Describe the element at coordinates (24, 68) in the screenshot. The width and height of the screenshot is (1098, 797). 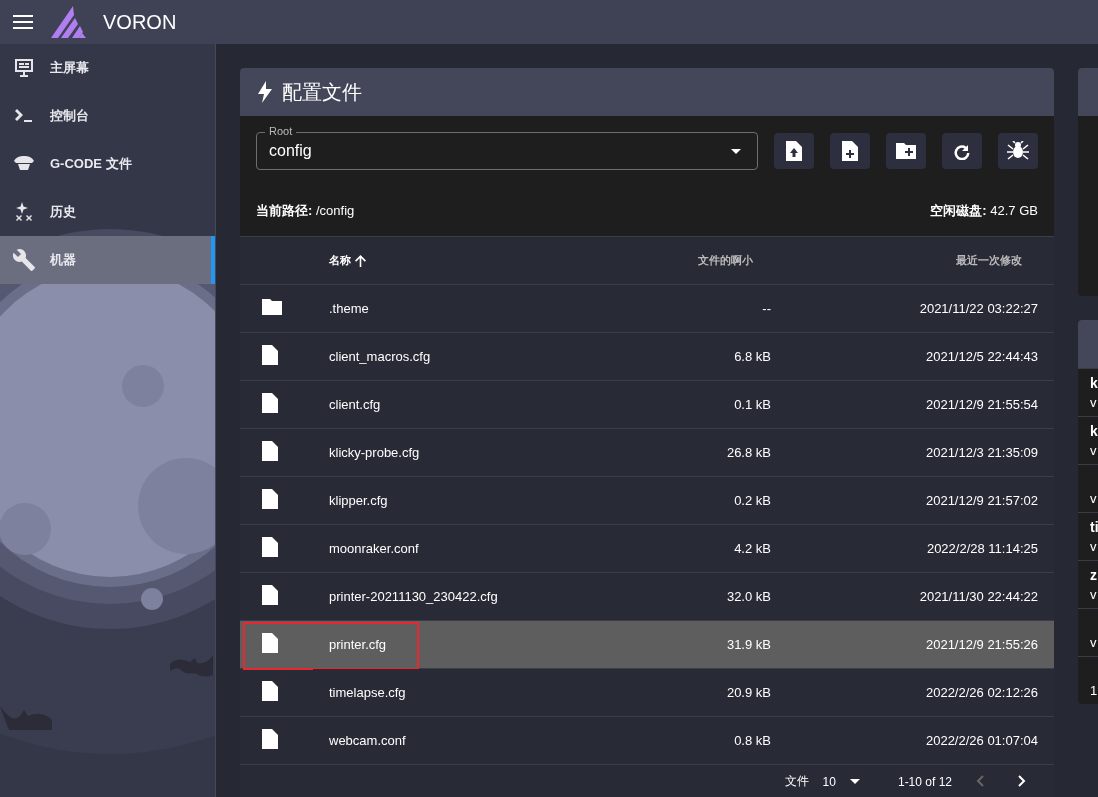
I see `monitor-icon` at that location.